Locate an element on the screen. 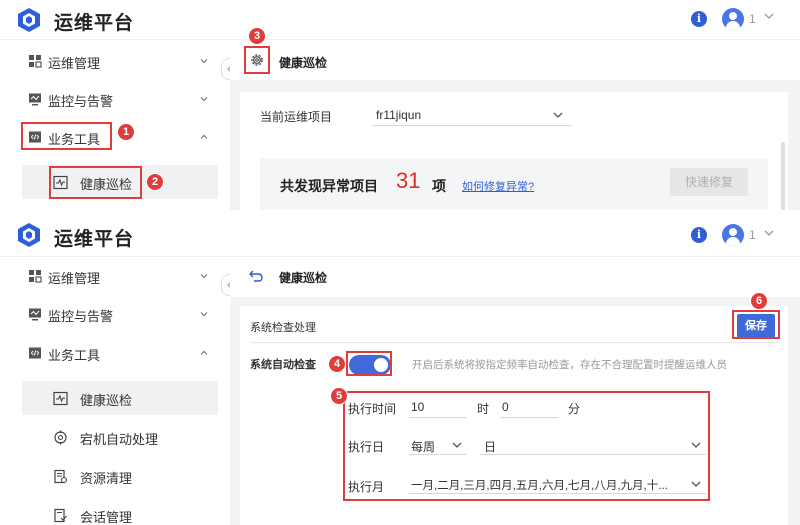  sidebar-subitem-session: 会话管理 is located at coordinates (120, 511).